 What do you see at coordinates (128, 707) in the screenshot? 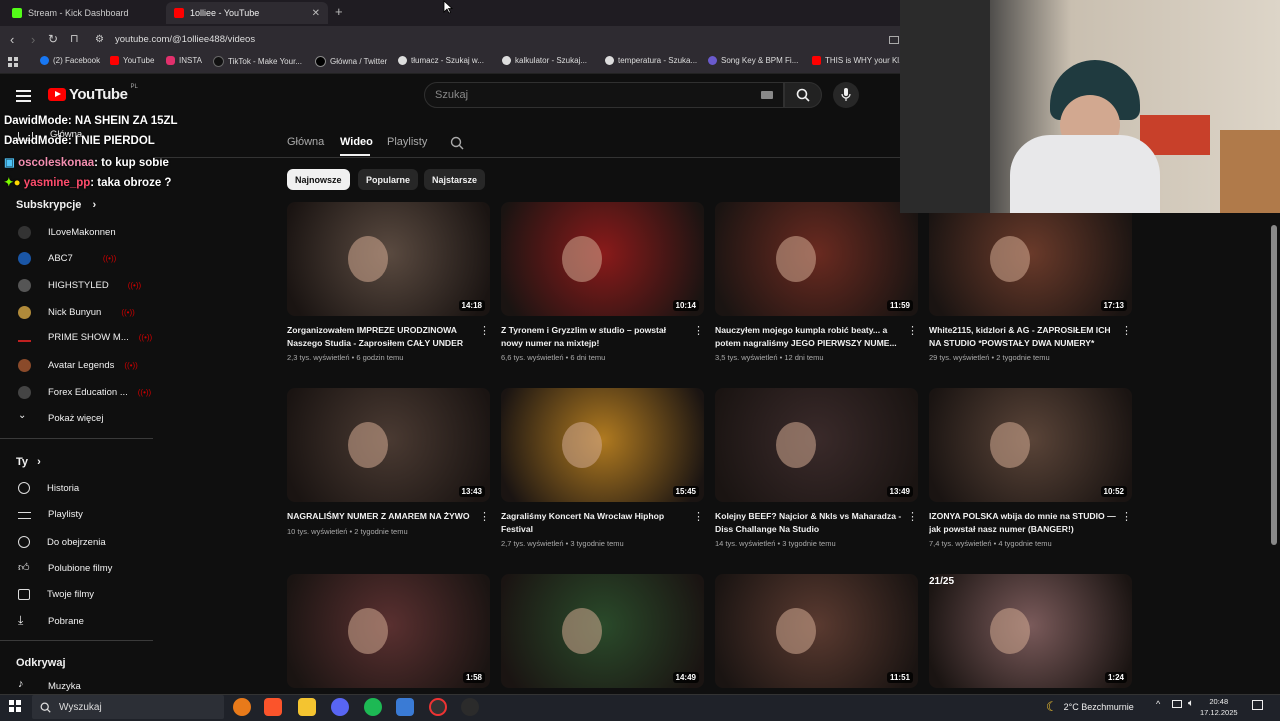
I see `taskbar-search: Wyszukaj` at bounding box center [128, 707].